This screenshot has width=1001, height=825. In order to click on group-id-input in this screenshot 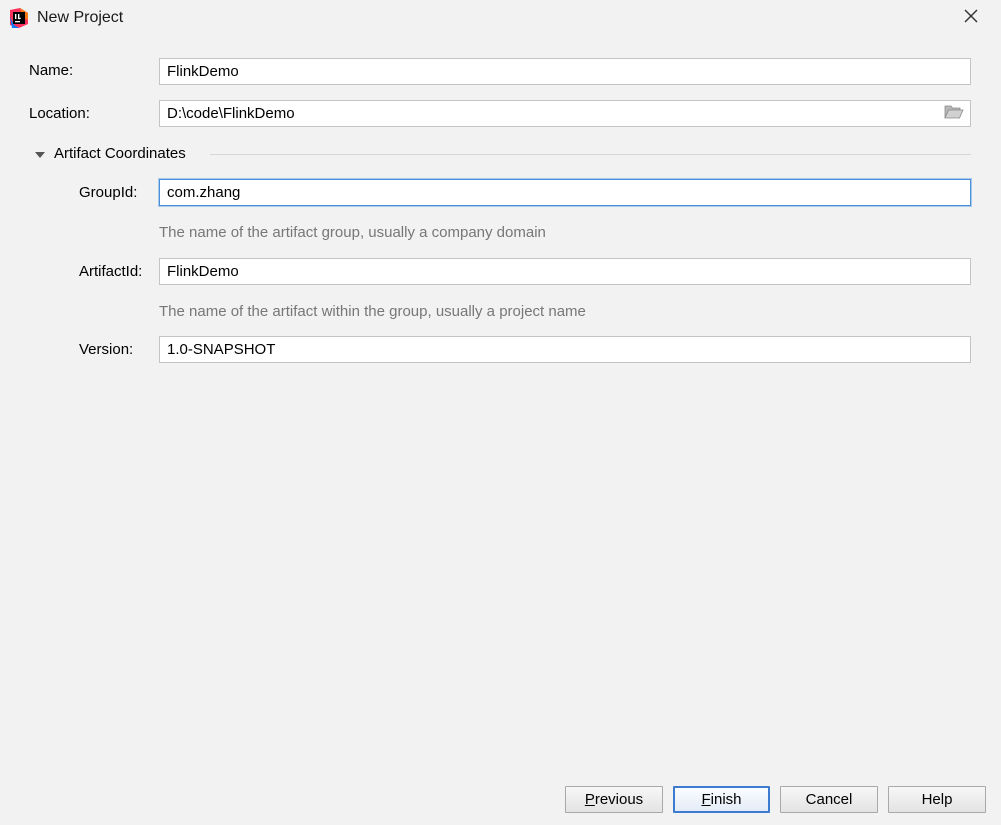, I will do `click(565, 192)`.